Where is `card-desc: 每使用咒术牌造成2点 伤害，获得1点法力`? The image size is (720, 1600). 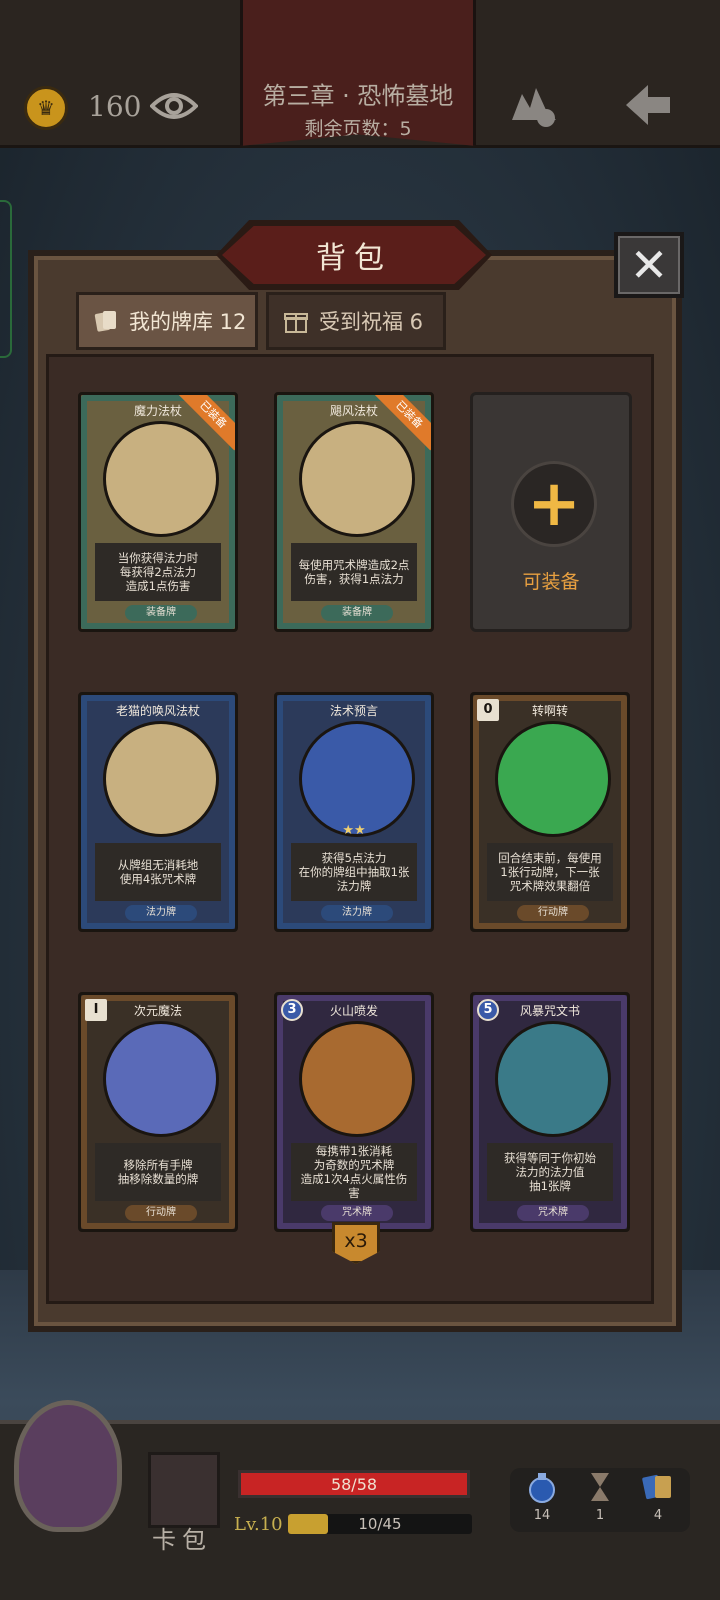
card-desc: 每使用咒术牌造成2点 伤害，获得1点法力 is located at coordinates (354, 572).